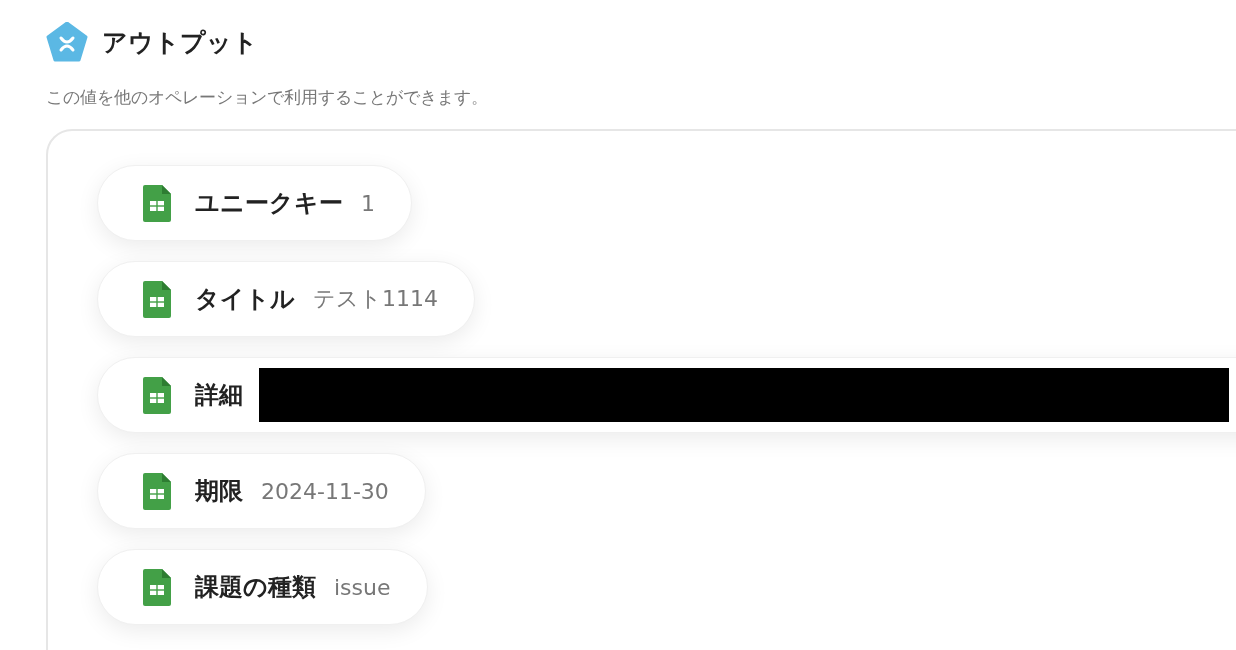 The height and width of the screenshot is (650, 1236). What do you see at coordinates (666, 395) in the screenshot?
I see `output-chip: 詳細` at bounding box center [666, 395].